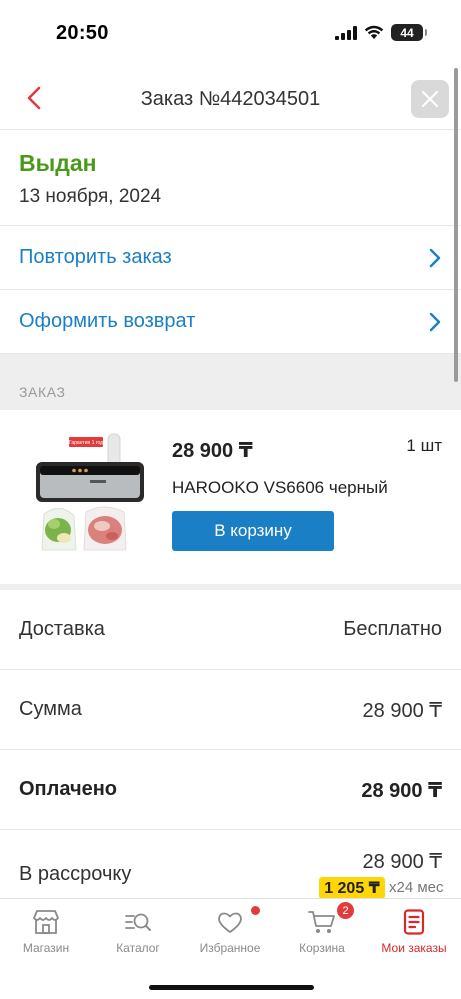 The width and height of the screenshot is (461, 999). I want to click on orders-icon, so click(414, 922).